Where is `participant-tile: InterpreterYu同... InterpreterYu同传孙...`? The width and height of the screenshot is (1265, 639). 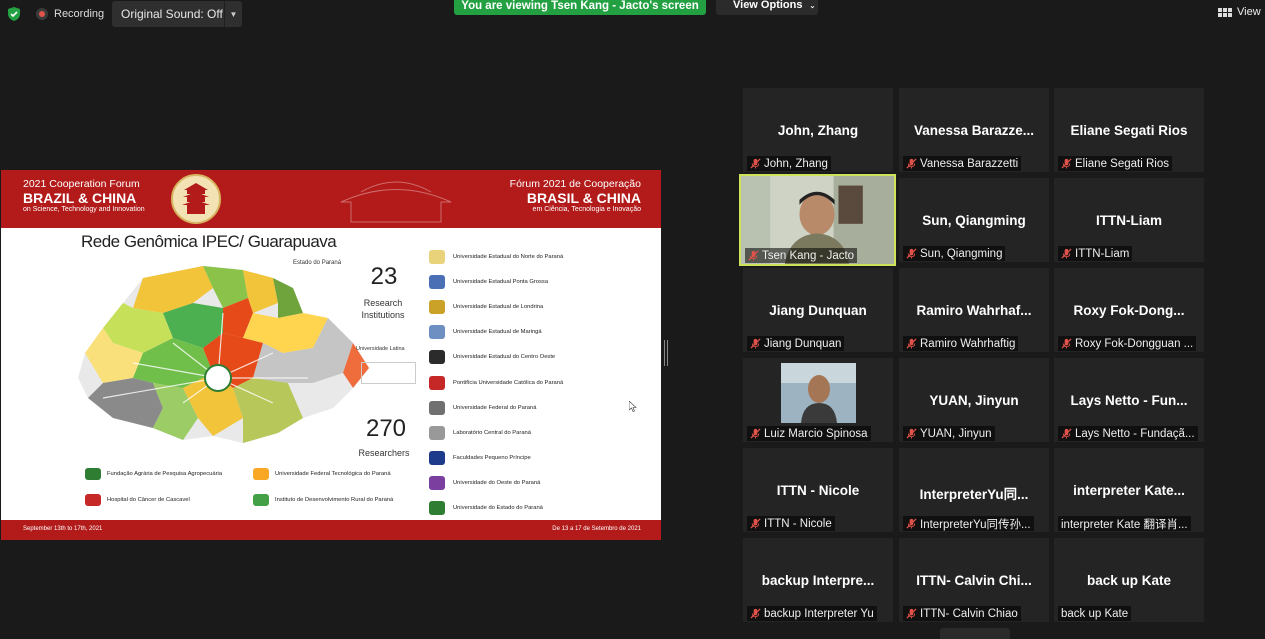
participant-tile: InterpreterYu同... InterpreterYu同传孙... is located at coordinates (974, 490).